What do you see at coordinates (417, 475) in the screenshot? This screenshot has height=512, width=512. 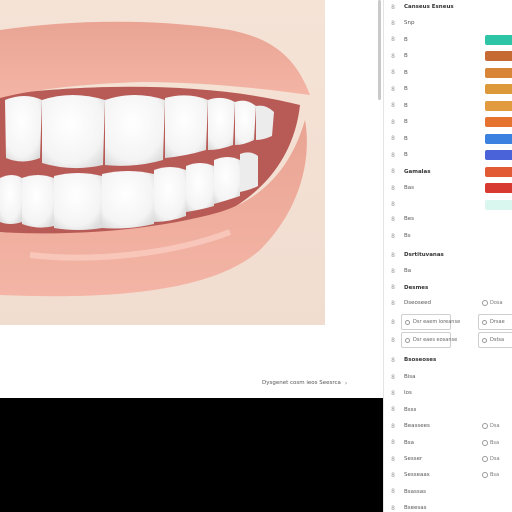 I see `item-label: Sesseaas` at bounding box center [417, 475].